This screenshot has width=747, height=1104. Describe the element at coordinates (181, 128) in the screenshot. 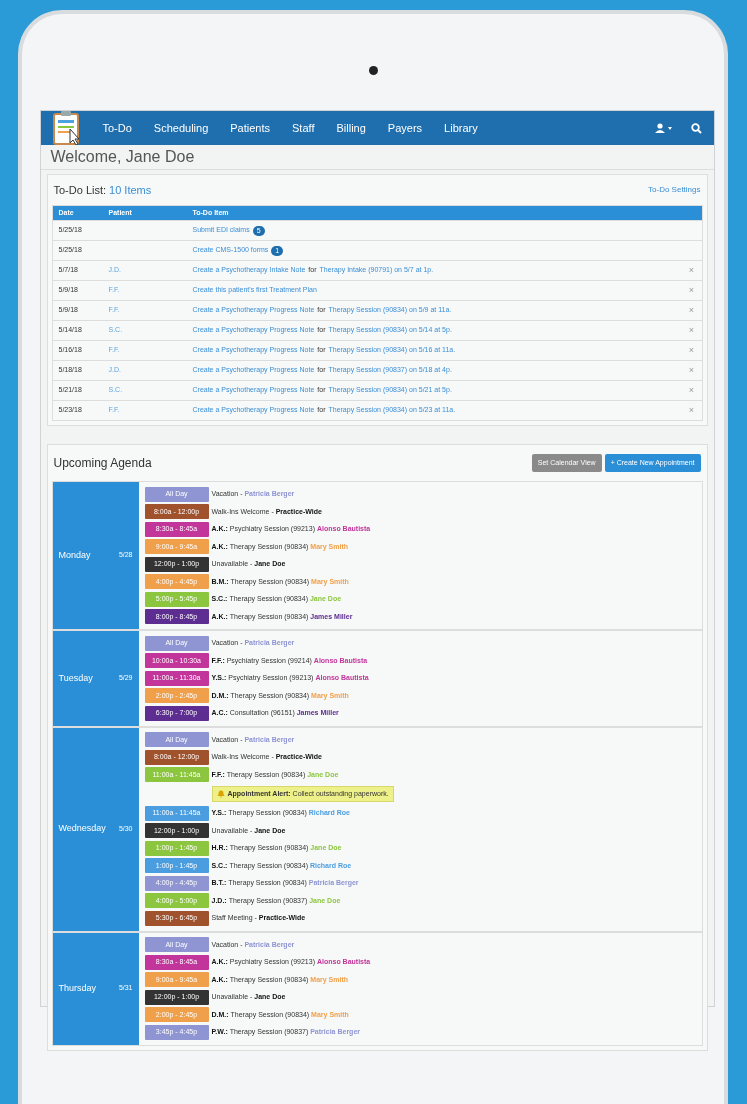

I see `nav-link: Scheduling` at that location.